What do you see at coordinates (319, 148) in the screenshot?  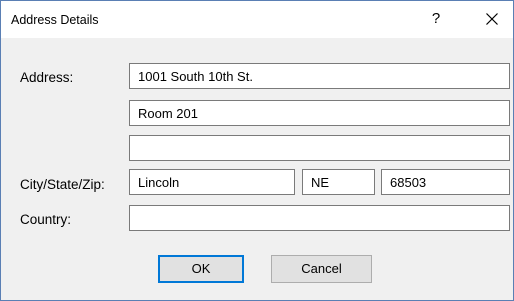 I see `address-line-3-field` at bounding box center [319, 148].